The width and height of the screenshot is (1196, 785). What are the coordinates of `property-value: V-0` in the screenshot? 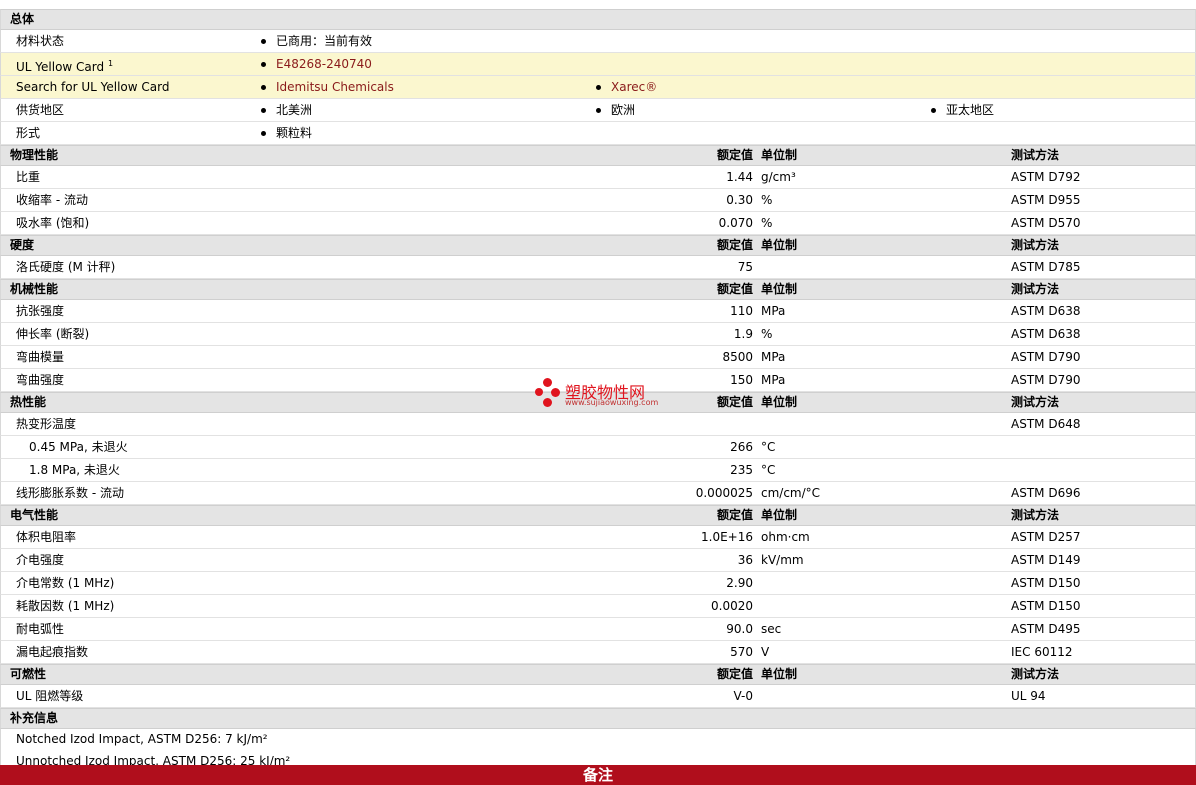 It's located at (743, 696).